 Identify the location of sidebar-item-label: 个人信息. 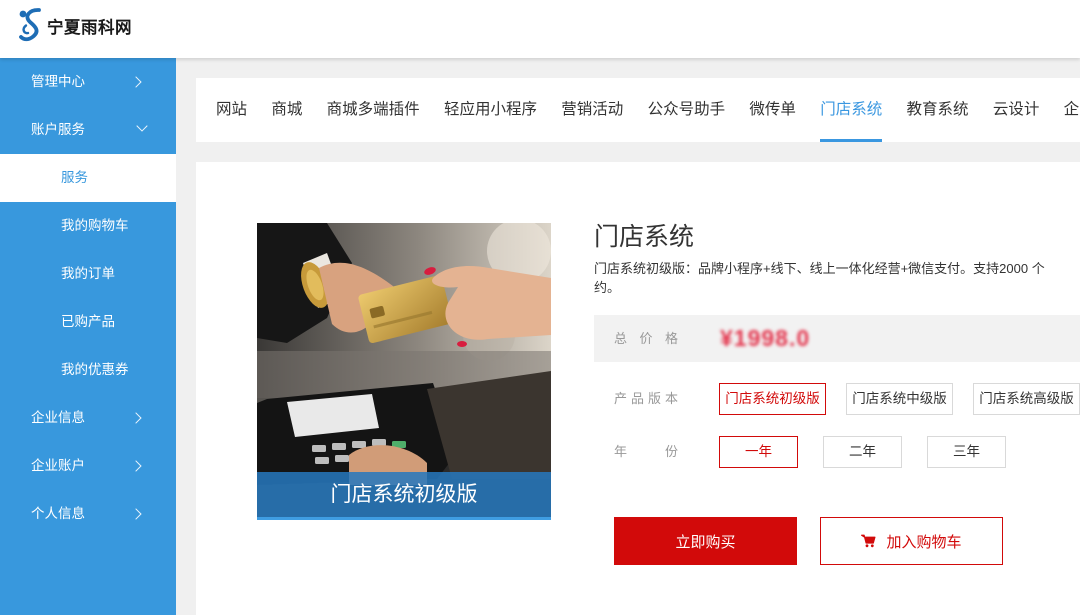
(58, 513).